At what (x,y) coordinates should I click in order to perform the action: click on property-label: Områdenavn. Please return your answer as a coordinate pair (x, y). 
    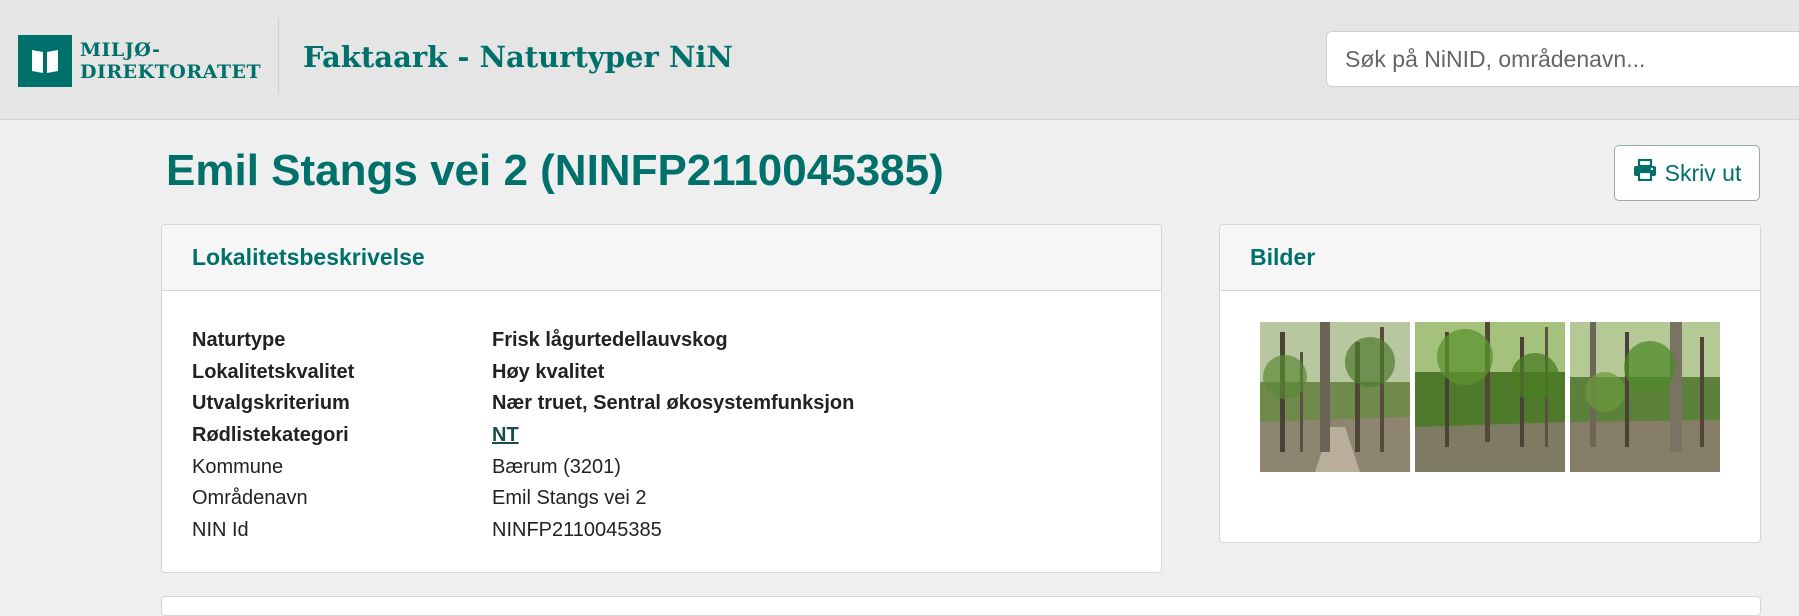
    Looking at the image, I should click on (250, 498).